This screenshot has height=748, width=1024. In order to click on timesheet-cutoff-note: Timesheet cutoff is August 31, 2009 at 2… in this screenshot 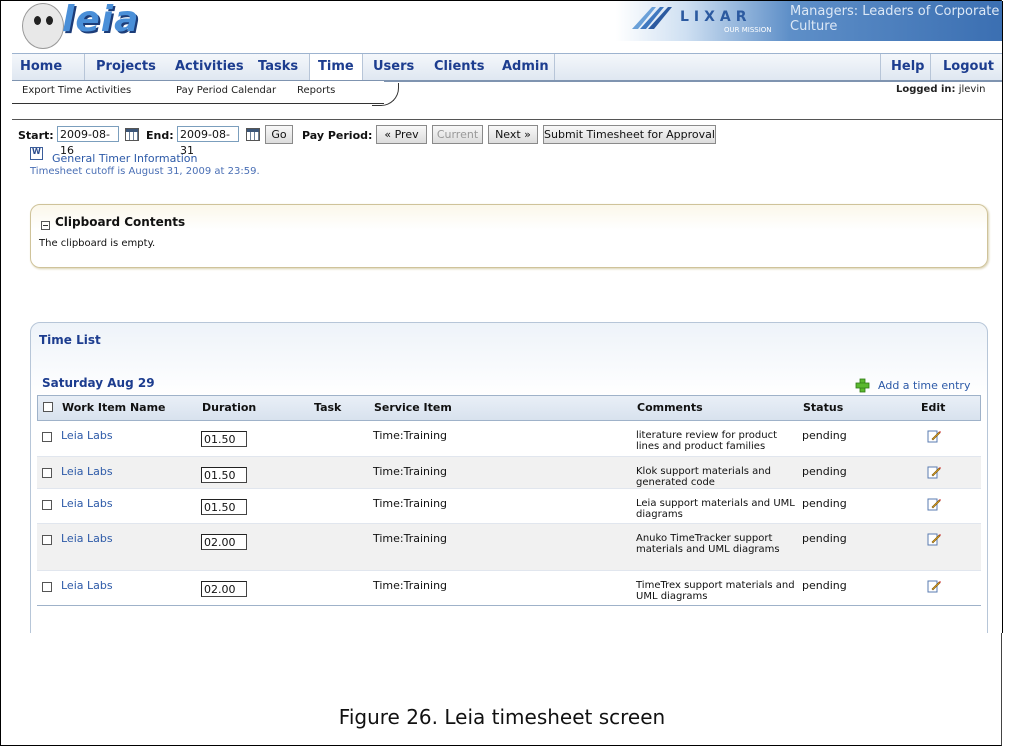, I will do `click(145, 171)`.